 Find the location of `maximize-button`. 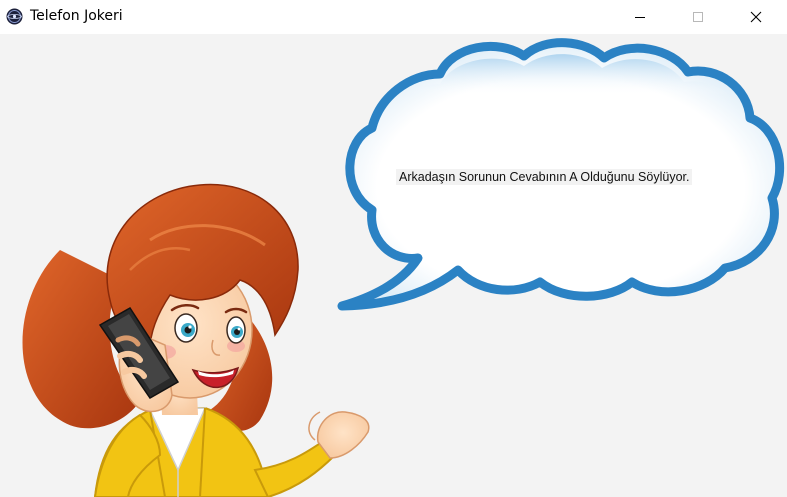

maximize-button is located at coordinates (698, 17).